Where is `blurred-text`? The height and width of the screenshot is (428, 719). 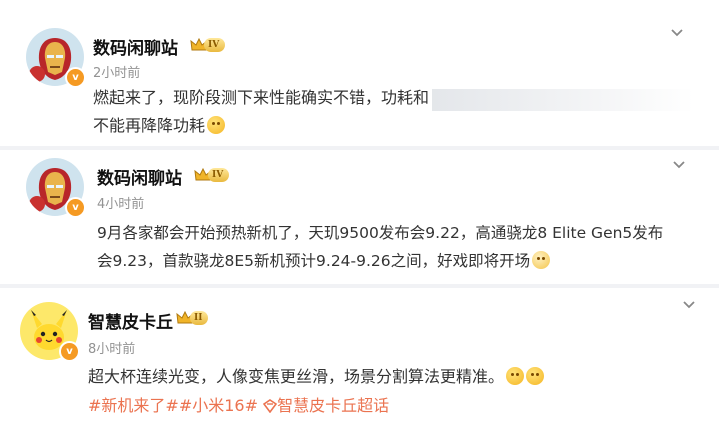 blurred-text is located at coordinates (563, 100).